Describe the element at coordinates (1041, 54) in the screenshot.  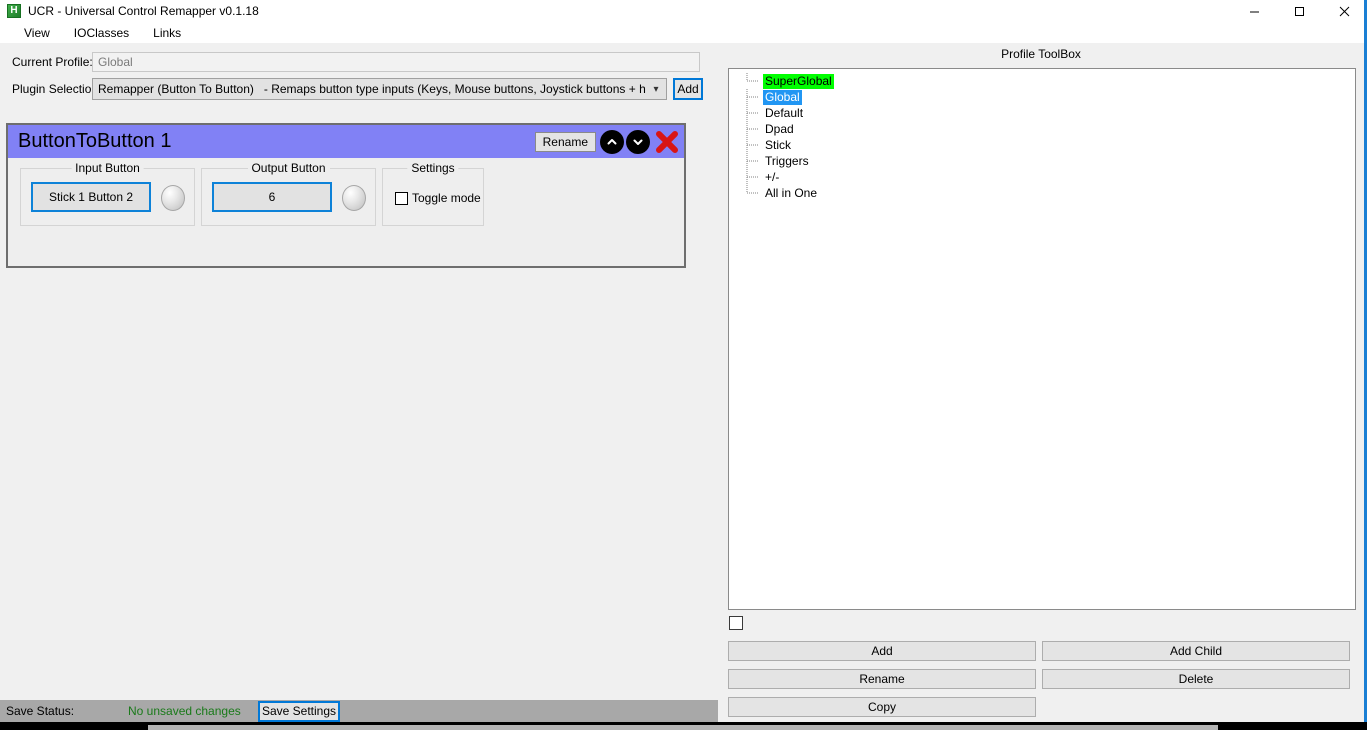
I see `profile-toolbox-title: Profile ToolBox` at that location.